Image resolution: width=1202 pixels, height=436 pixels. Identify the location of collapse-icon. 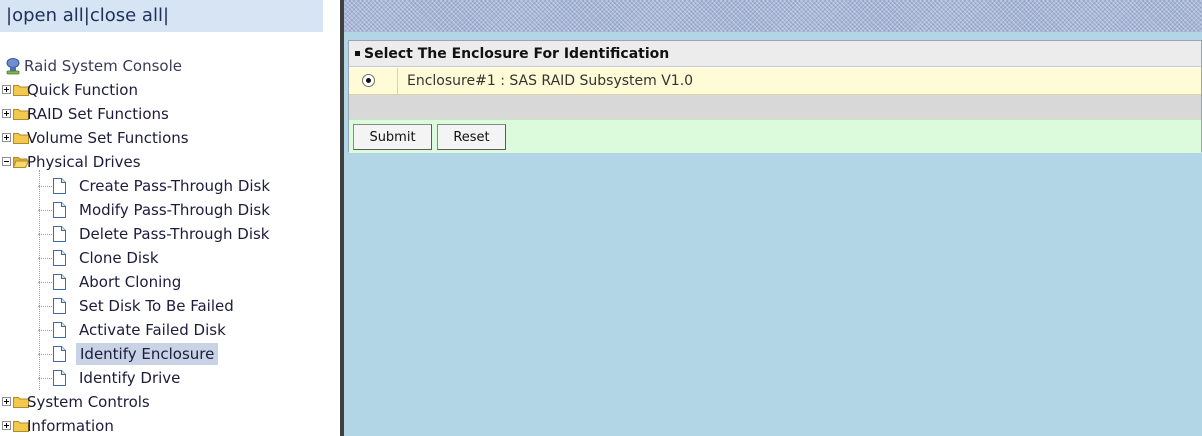
(6, 161).